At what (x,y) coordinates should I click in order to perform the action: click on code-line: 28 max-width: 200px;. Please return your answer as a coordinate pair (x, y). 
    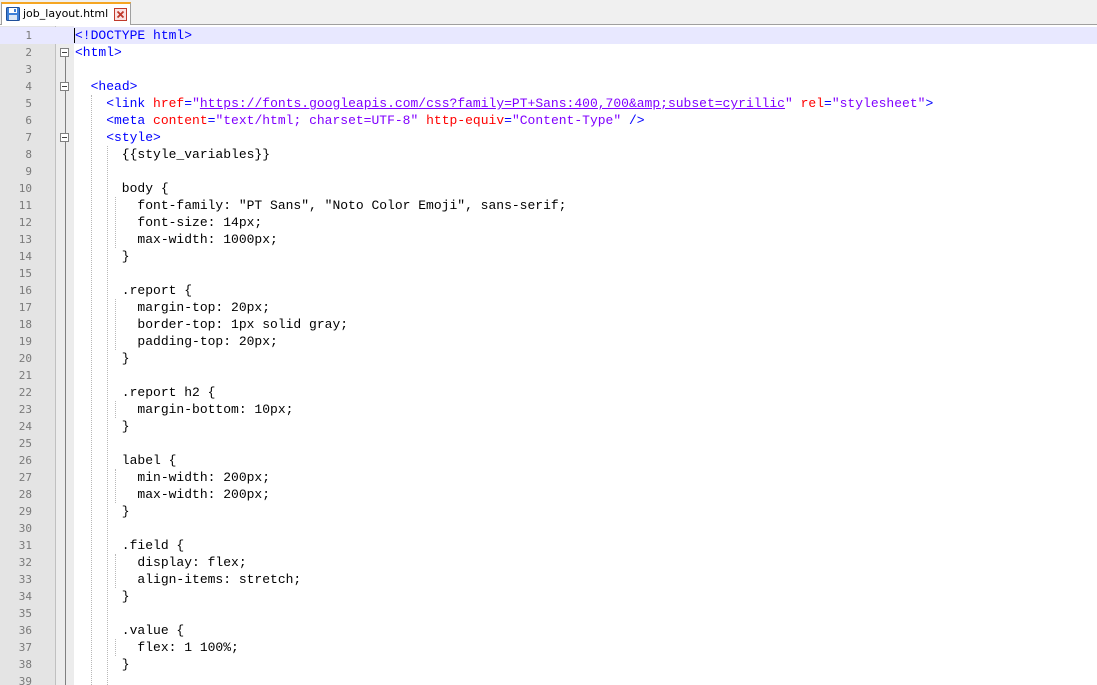
    Looking at the image, I should click on (548, 494).